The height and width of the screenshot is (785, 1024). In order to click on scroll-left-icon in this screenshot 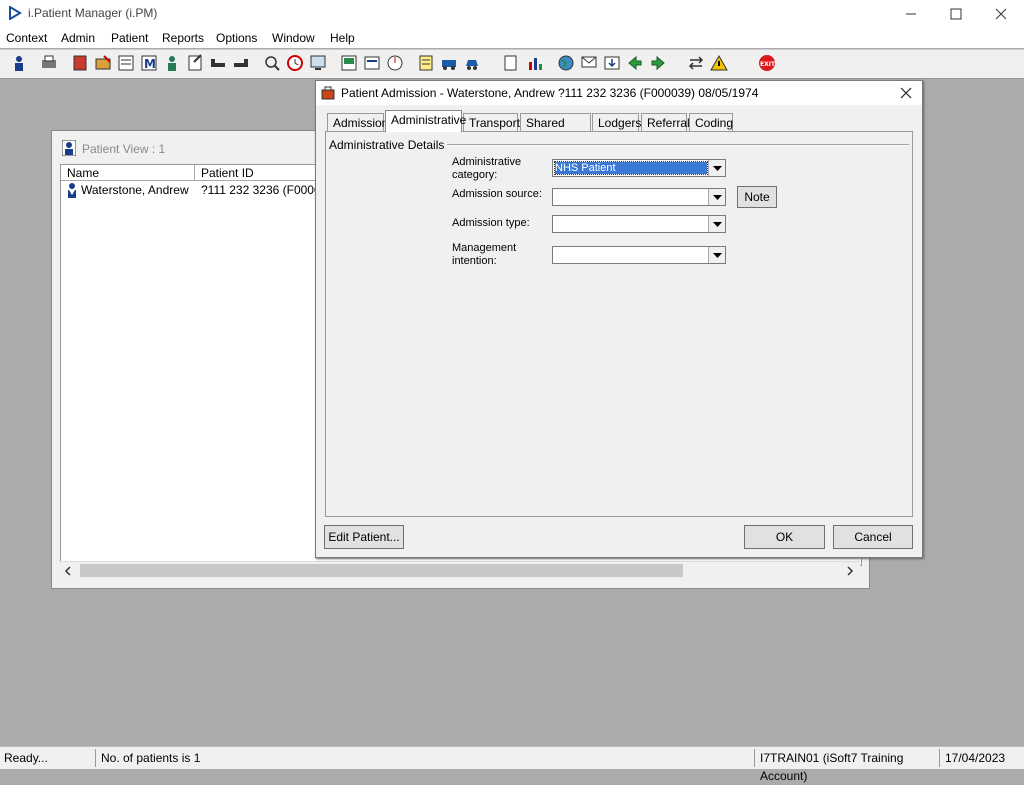, I will do `click(68, 571)`.